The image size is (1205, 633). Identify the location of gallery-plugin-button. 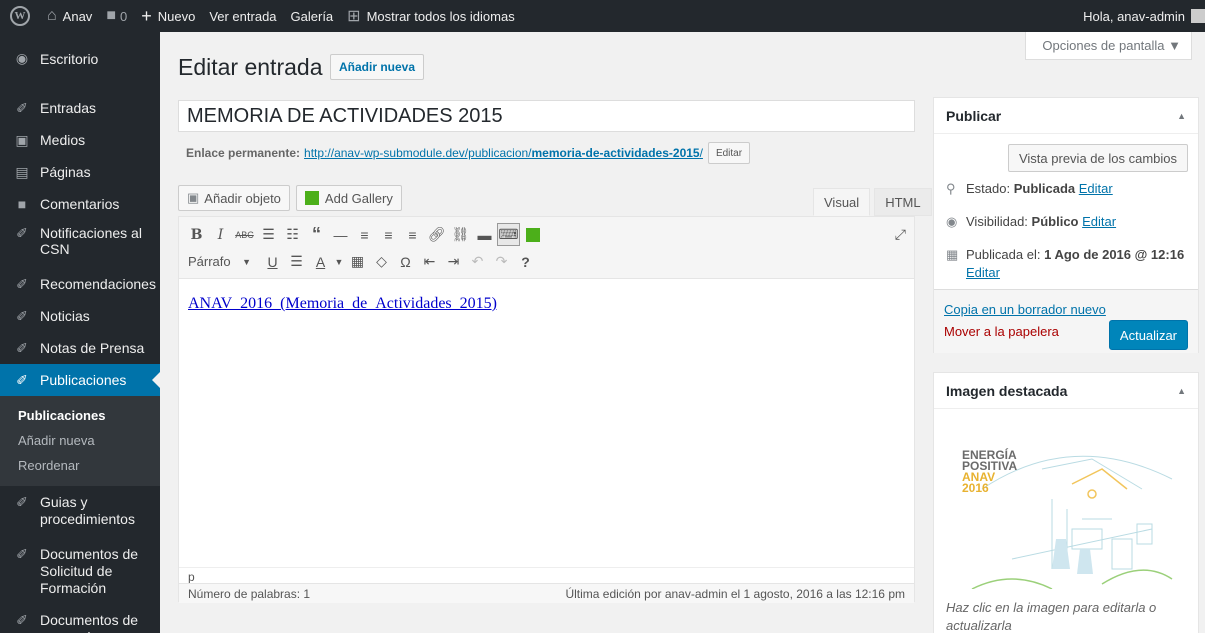
(532, 234).